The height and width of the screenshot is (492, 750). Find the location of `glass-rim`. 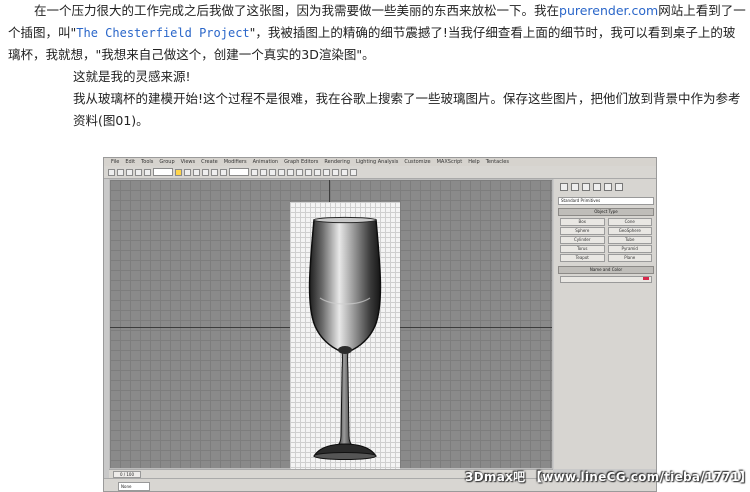

glass-rim is located at coordinates (345, 220).